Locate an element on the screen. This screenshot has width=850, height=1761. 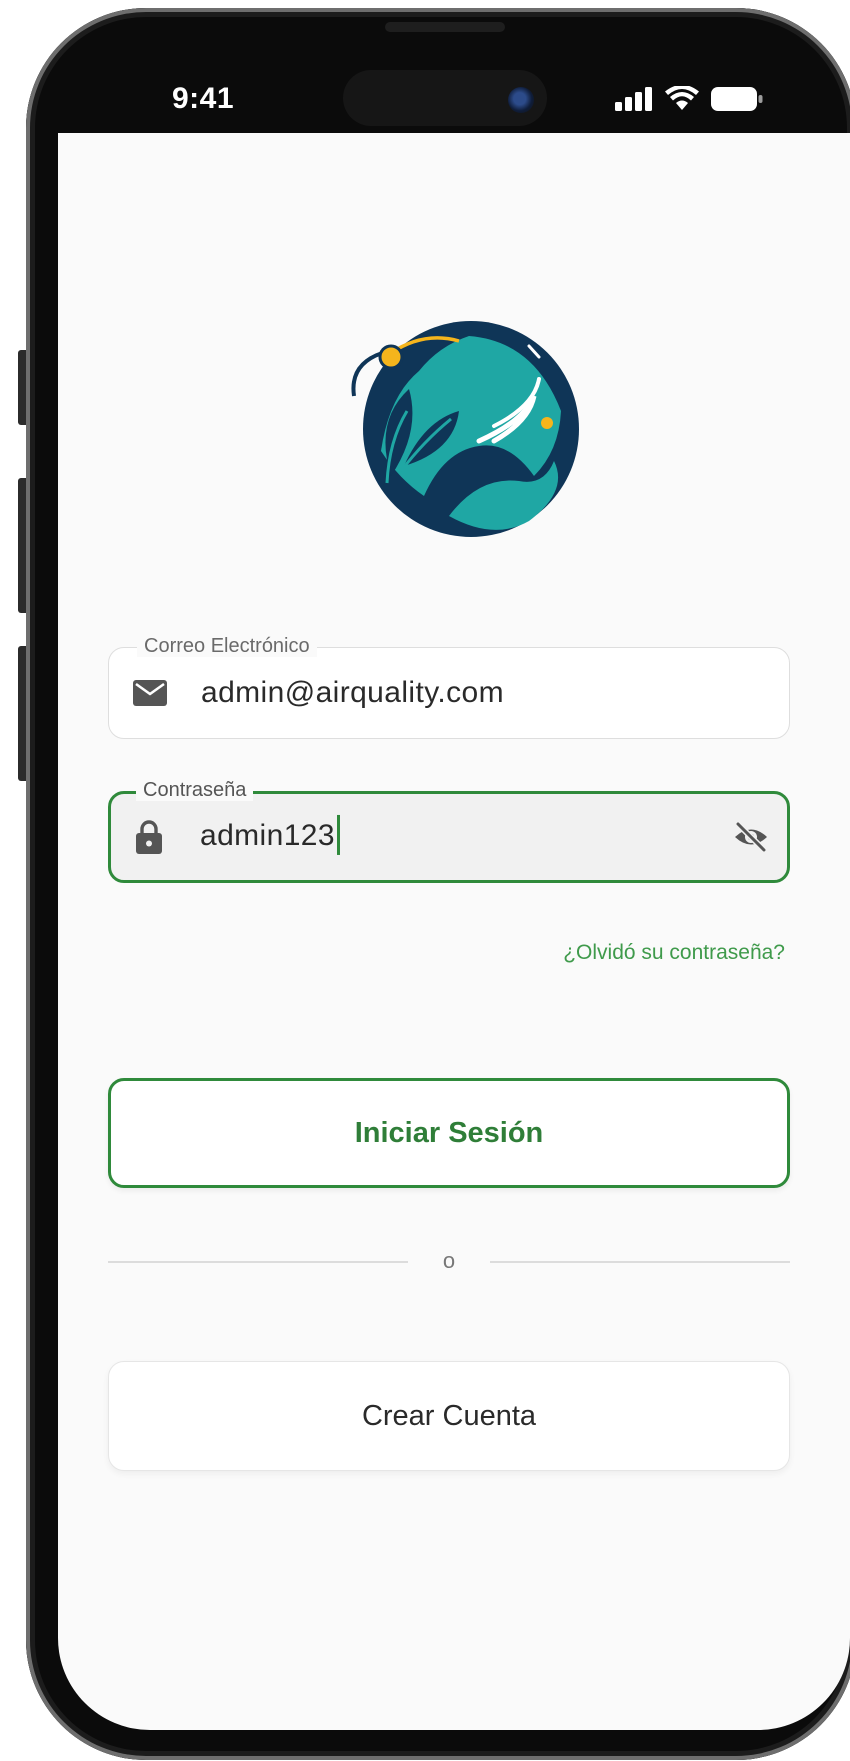
earpiece-speaker is located at coordinates (445, 27).